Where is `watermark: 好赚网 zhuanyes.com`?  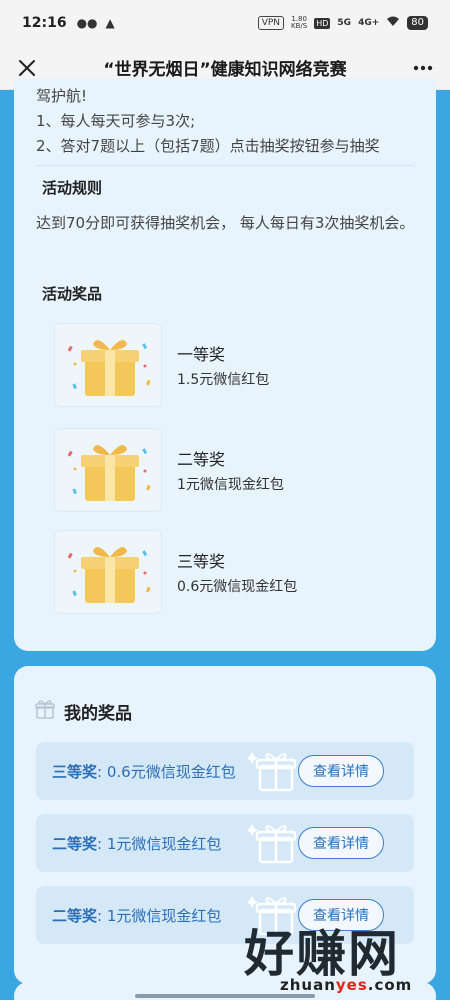
watermark: 好赚网 zhuanyes.com is located at coordinates (345, 957).